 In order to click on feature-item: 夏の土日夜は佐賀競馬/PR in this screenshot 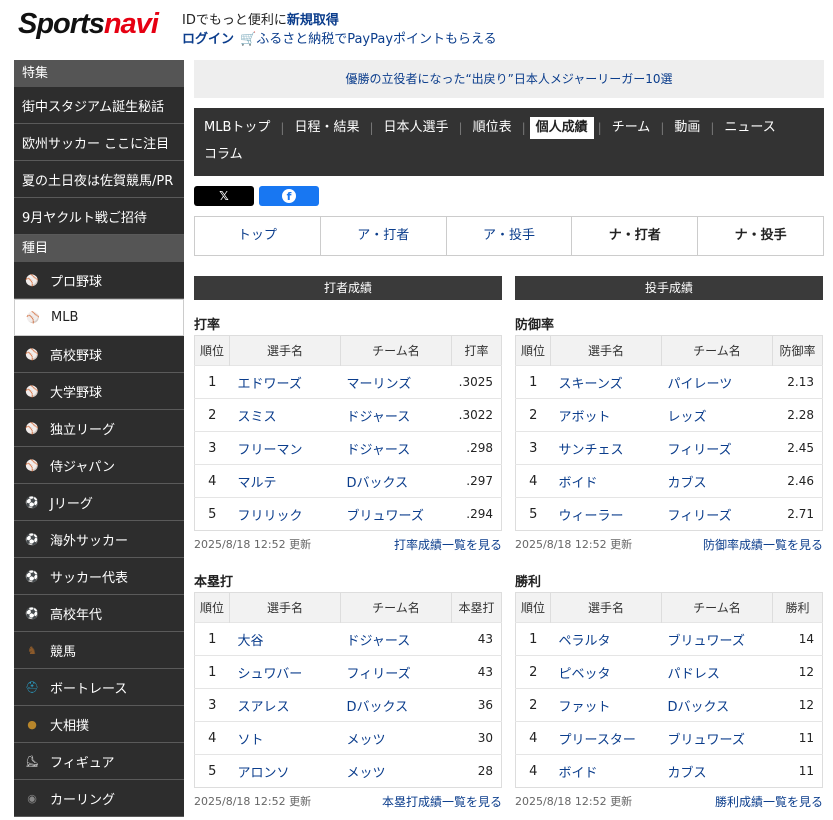, I will do `click(99, 179)`.